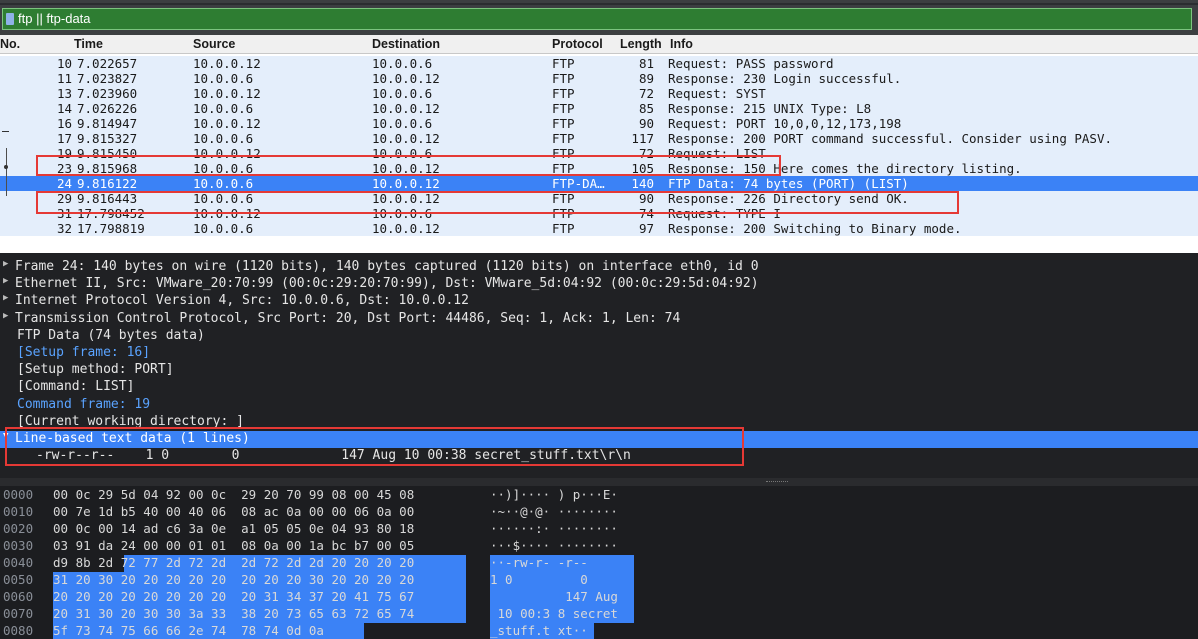 Image resolution: width=1198 pixels, height=639 pixels. Describe the element at coordinates (599, 422) in the screenshot. I see `detail-field: [Current working directory: ]` at that location.